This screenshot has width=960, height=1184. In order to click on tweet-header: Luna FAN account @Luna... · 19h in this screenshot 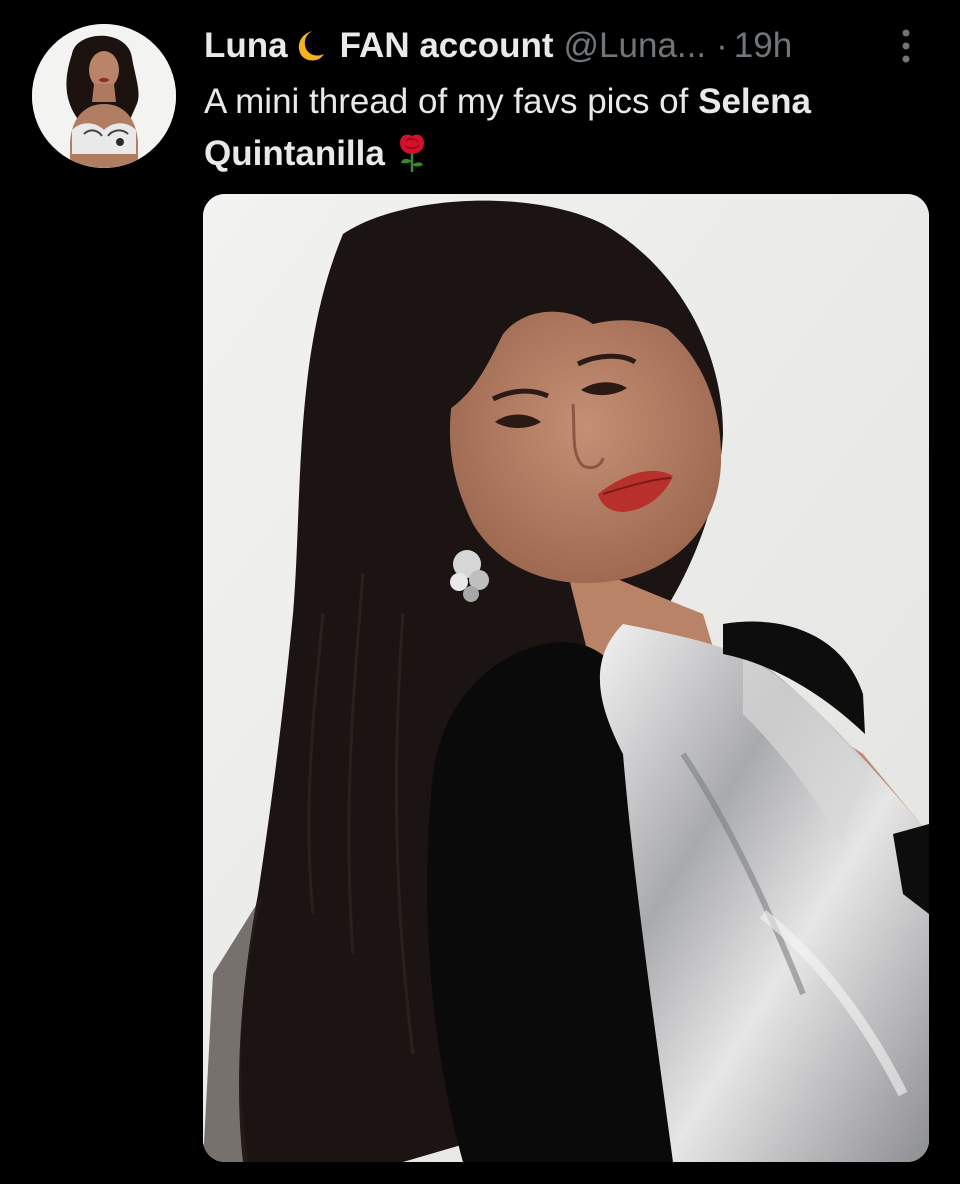, I will do `click(498, 46)`.